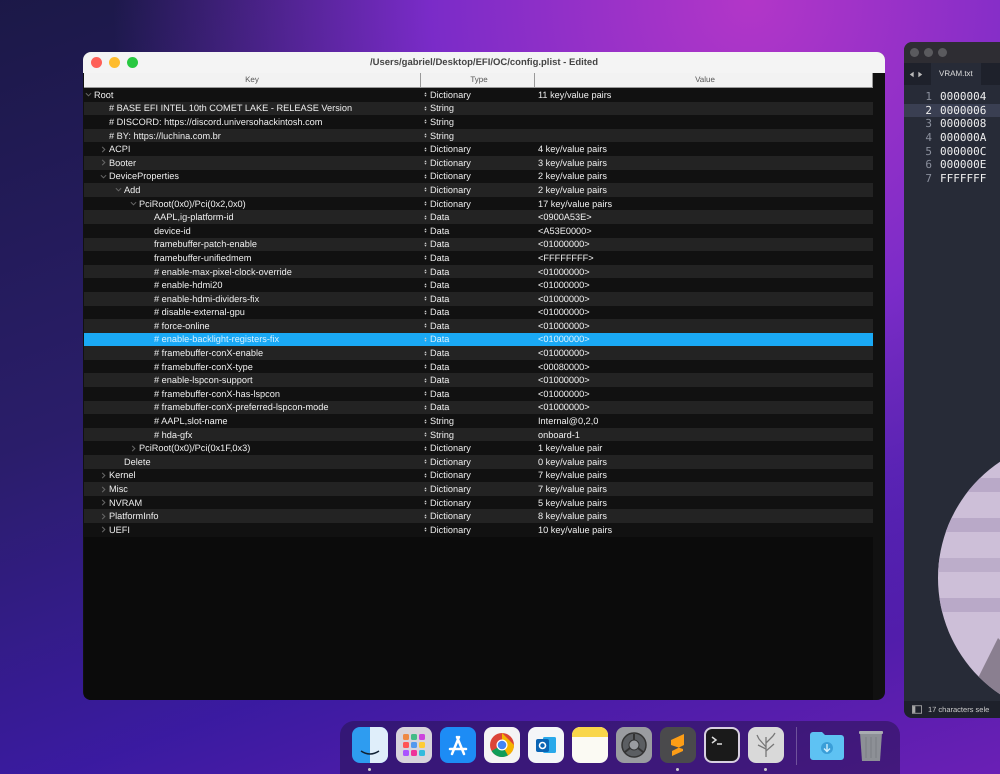  What do you see at coordinates (458, 745) in the screenshot?
I see `appstore-app-icon` at bounding box center [458, 745].